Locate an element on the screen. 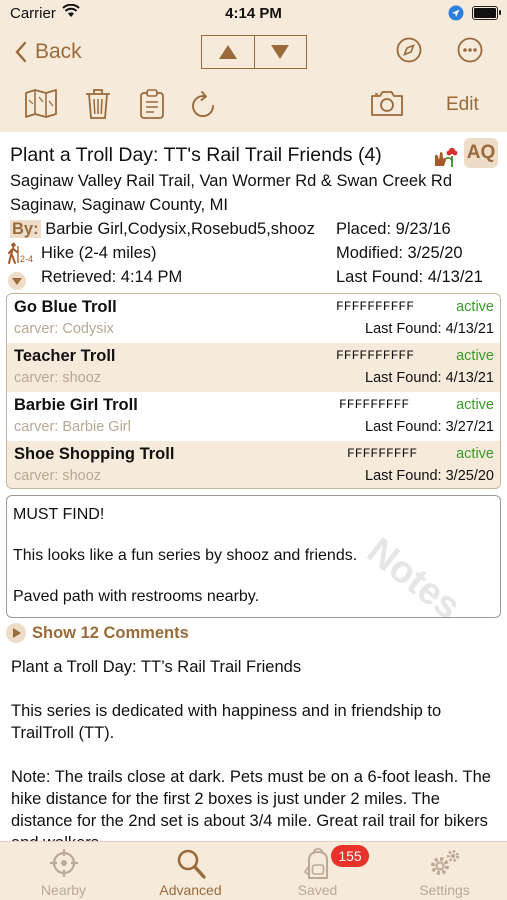  map-button is located at coordinates (41, 105).